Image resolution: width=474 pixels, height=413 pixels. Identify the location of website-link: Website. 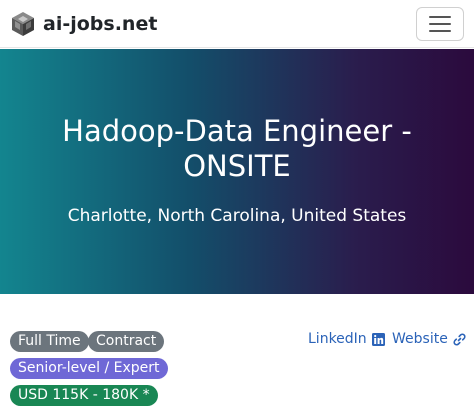
(429, 339).